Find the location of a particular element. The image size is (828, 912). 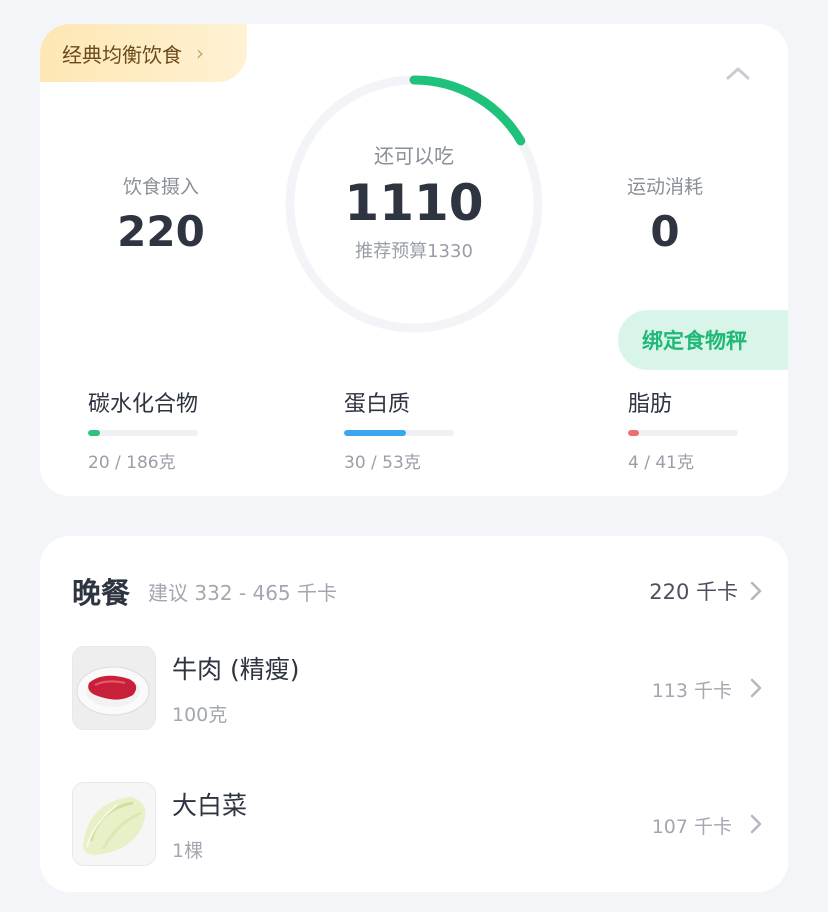

macro-amount: 4 / 41克 is located at coordinates (661, 463).